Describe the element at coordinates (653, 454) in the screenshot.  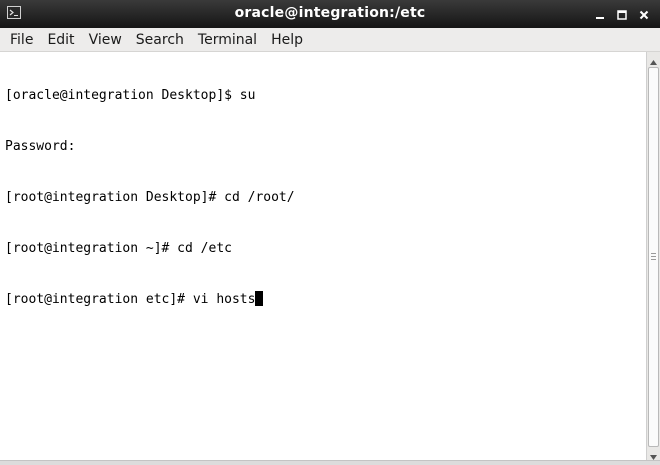
I see `scroll-down-button` at that location.